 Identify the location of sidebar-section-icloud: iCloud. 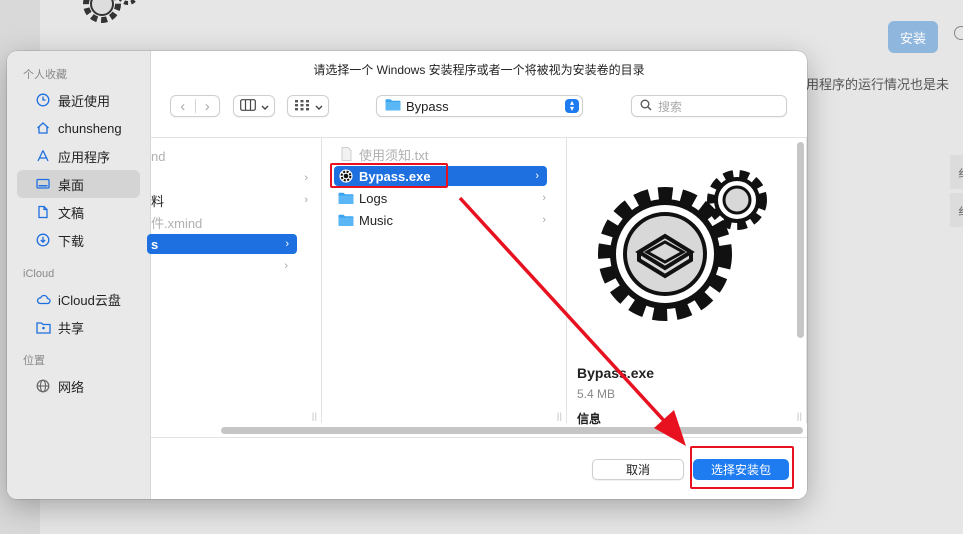
(39, 274).